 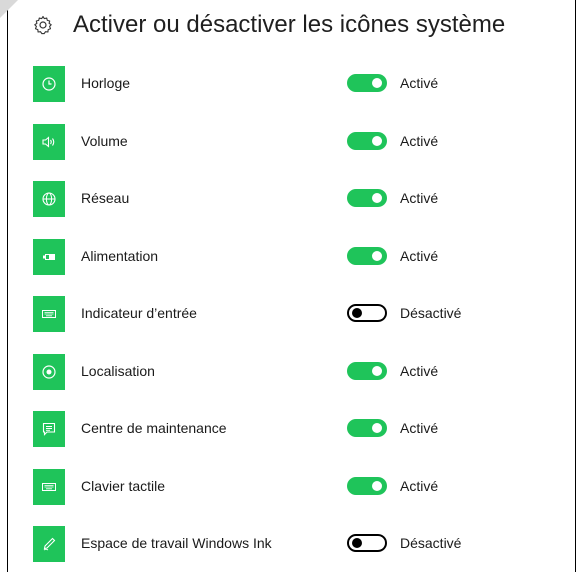 I want to click on setting-label: Espace de travail Windows Ink, so click(x=176, y=543).